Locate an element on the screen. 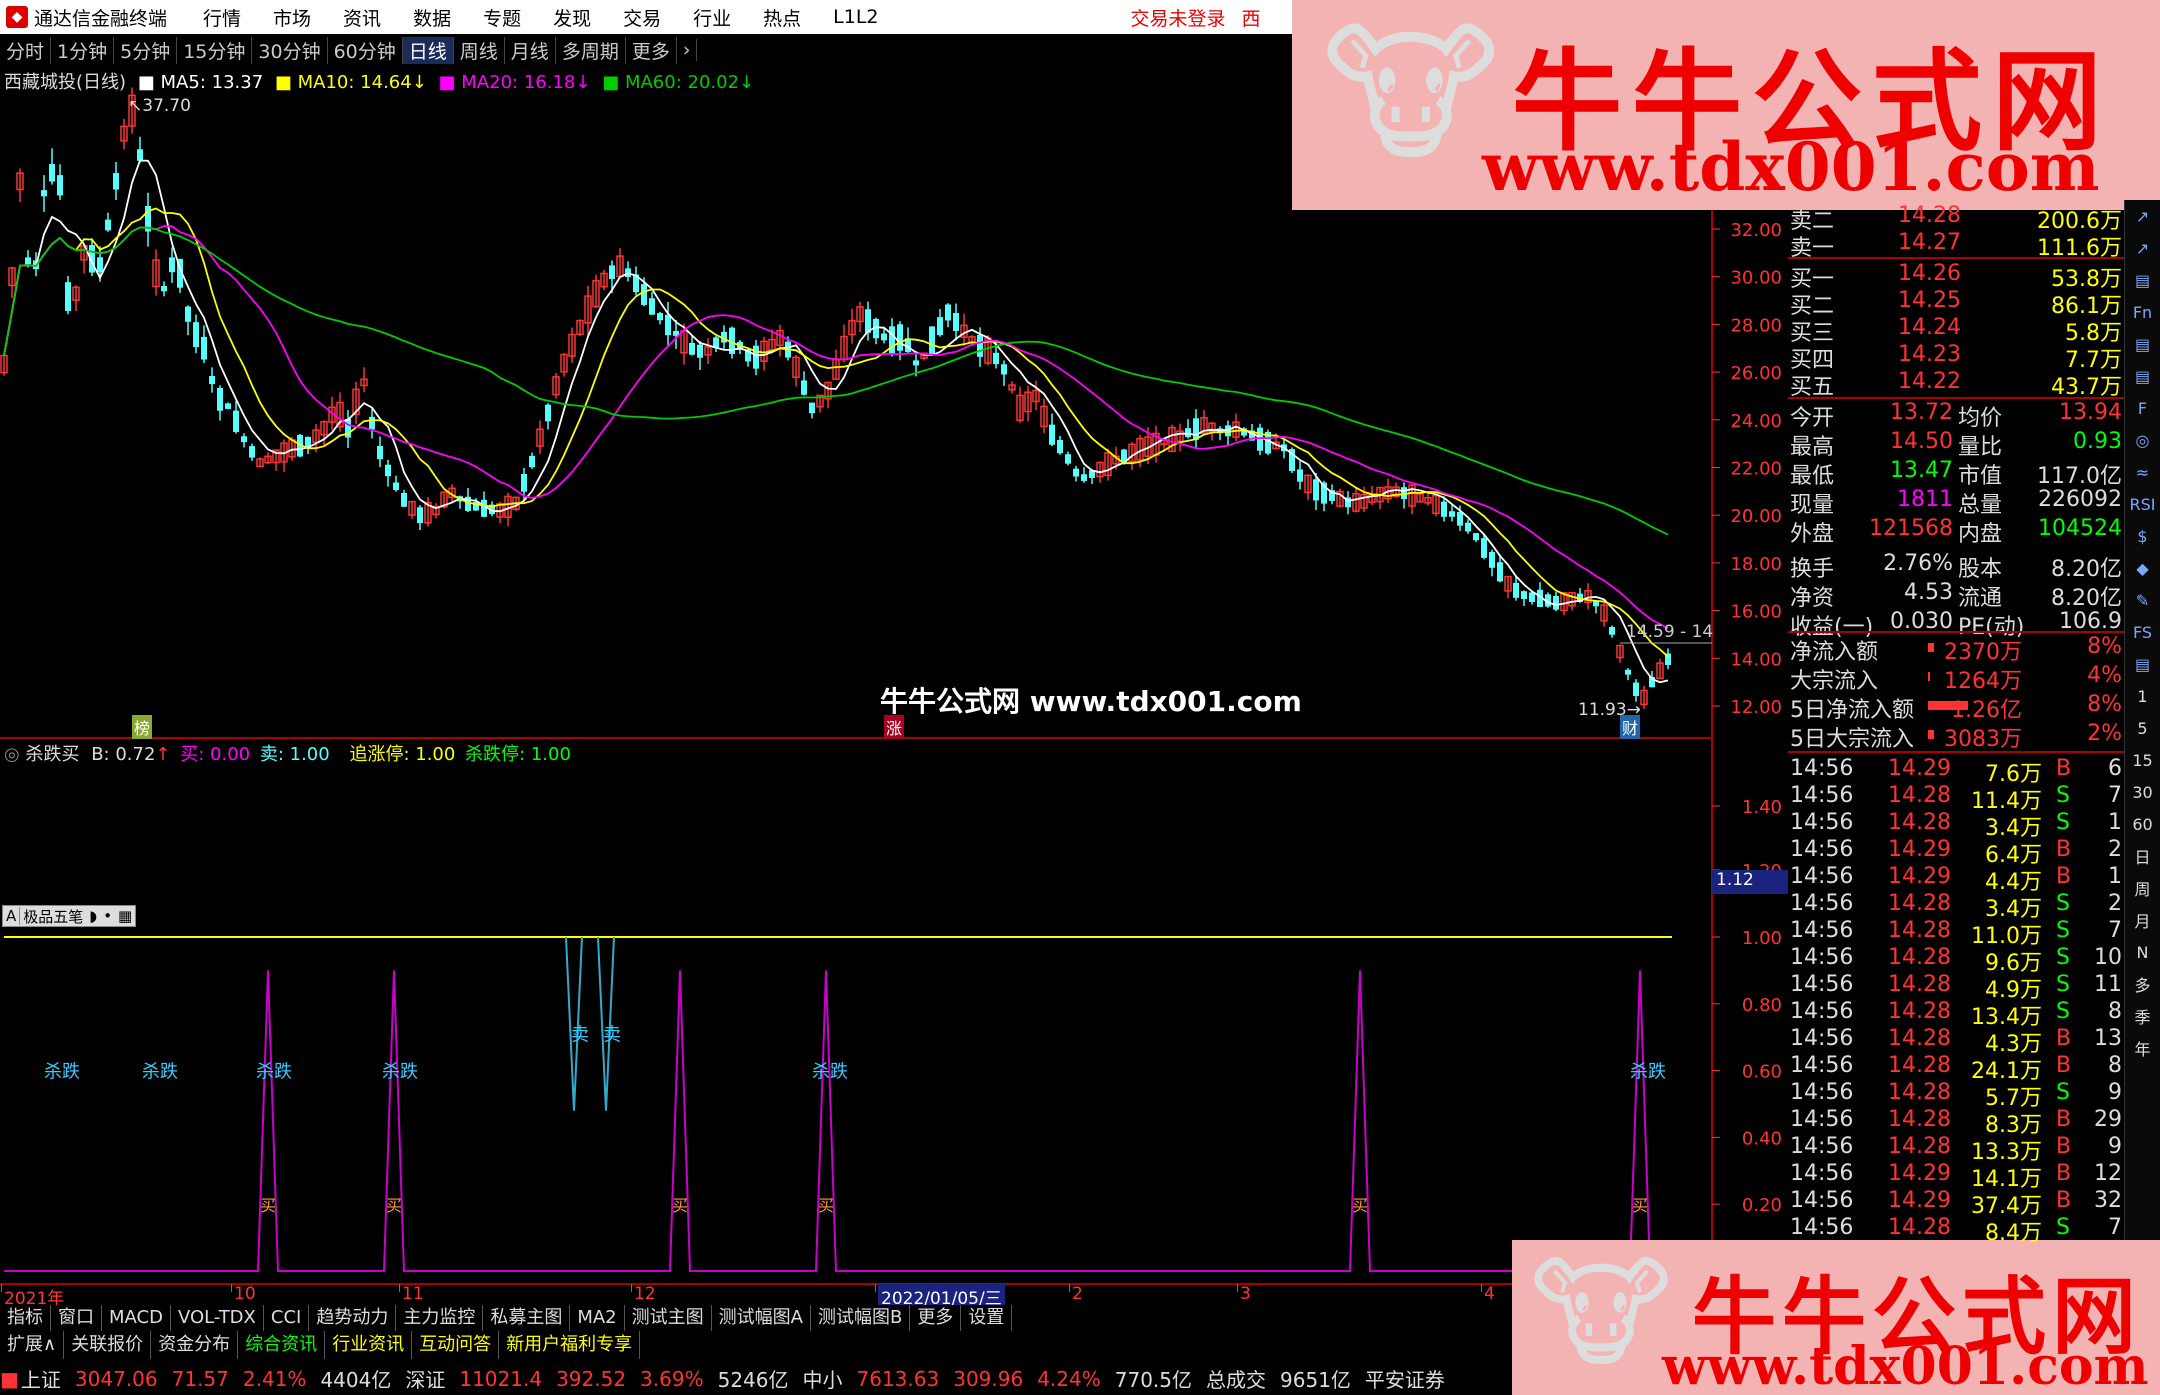  extension-tab: 互动问答 is located at coordinates (456, 1345).